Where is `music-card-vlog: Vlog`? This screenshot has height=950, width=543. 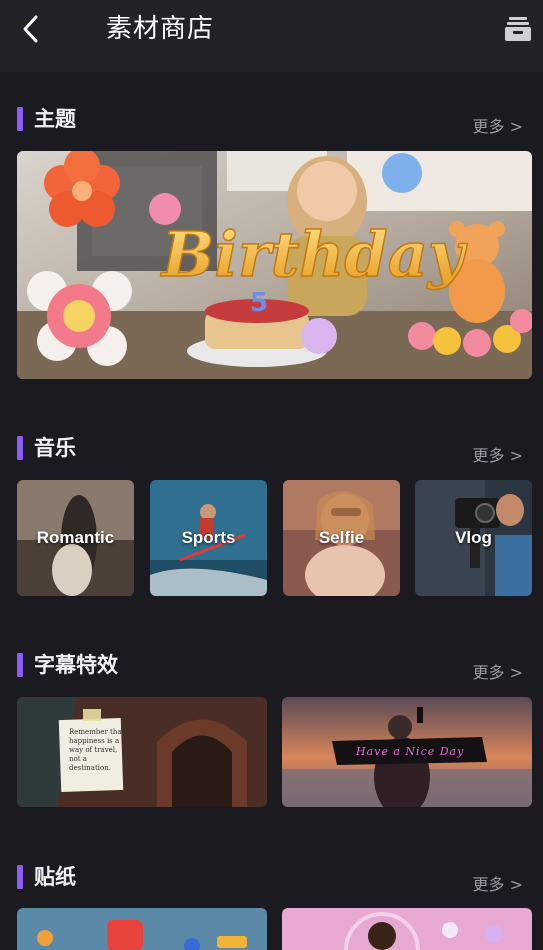 music-card-vlog: Vlog is located at coordinates (473, 538).